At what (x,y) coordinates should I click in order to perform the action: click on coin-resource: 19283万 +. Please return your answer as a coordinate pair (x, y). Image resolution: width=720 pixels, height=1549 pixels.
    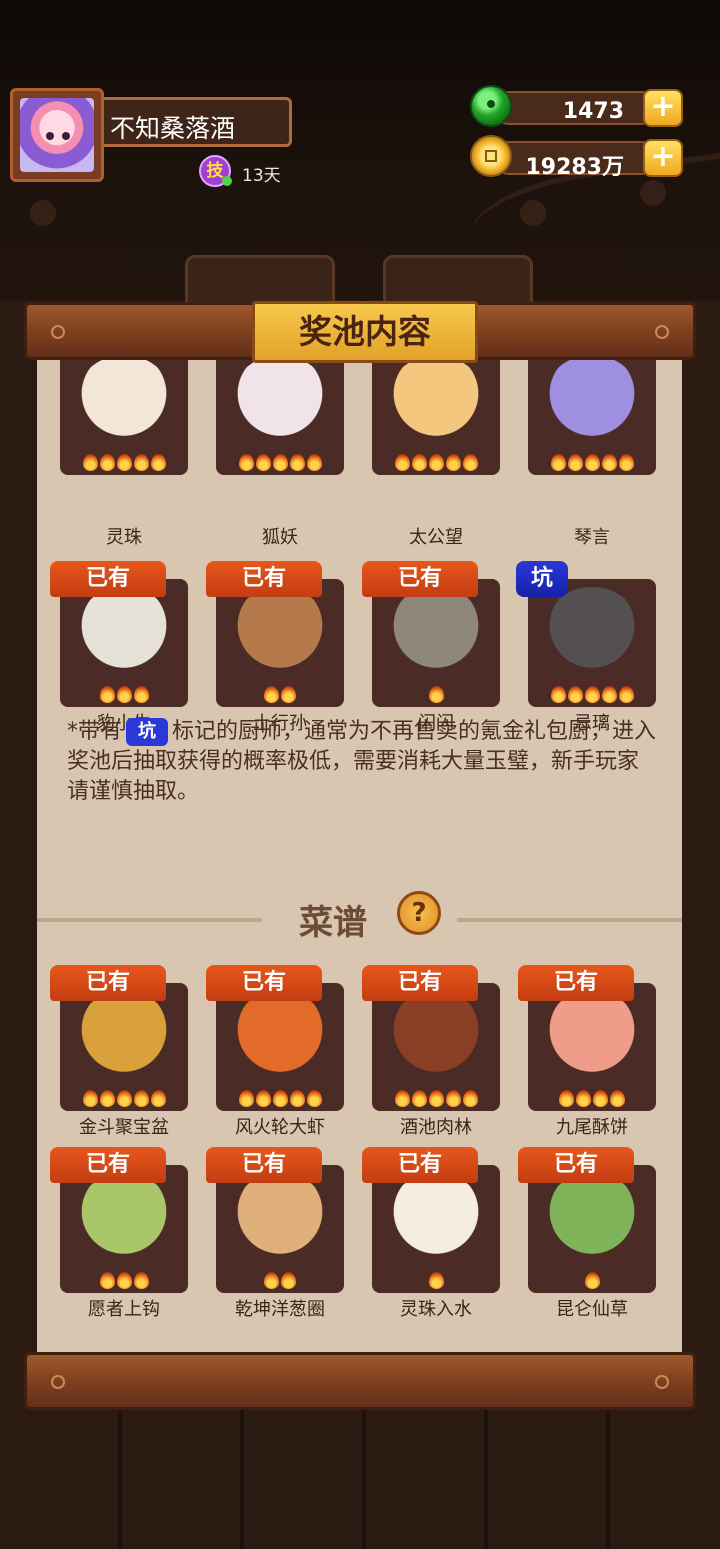
    Looking at the image, I should click on (576, 157).